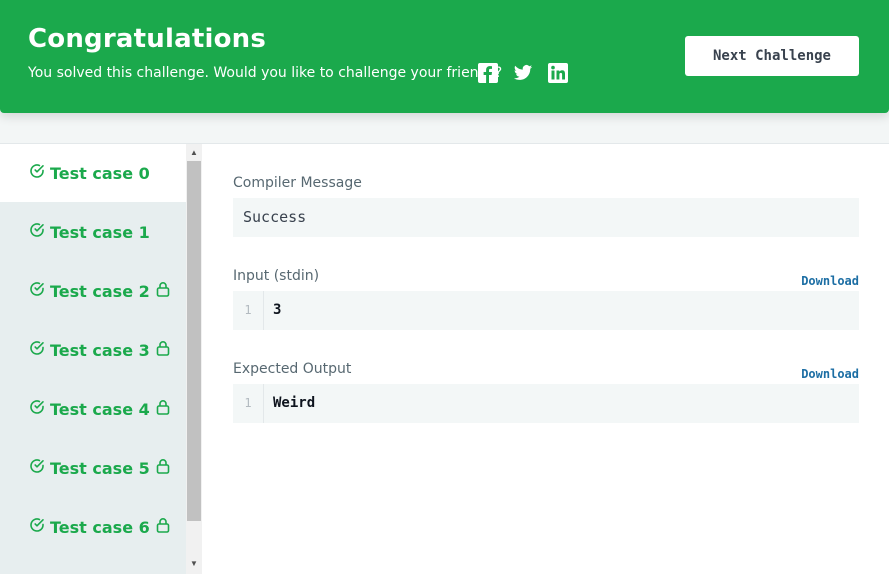 The image size is (889, 574). I want to click on twitter-icon, so click(523, 73).